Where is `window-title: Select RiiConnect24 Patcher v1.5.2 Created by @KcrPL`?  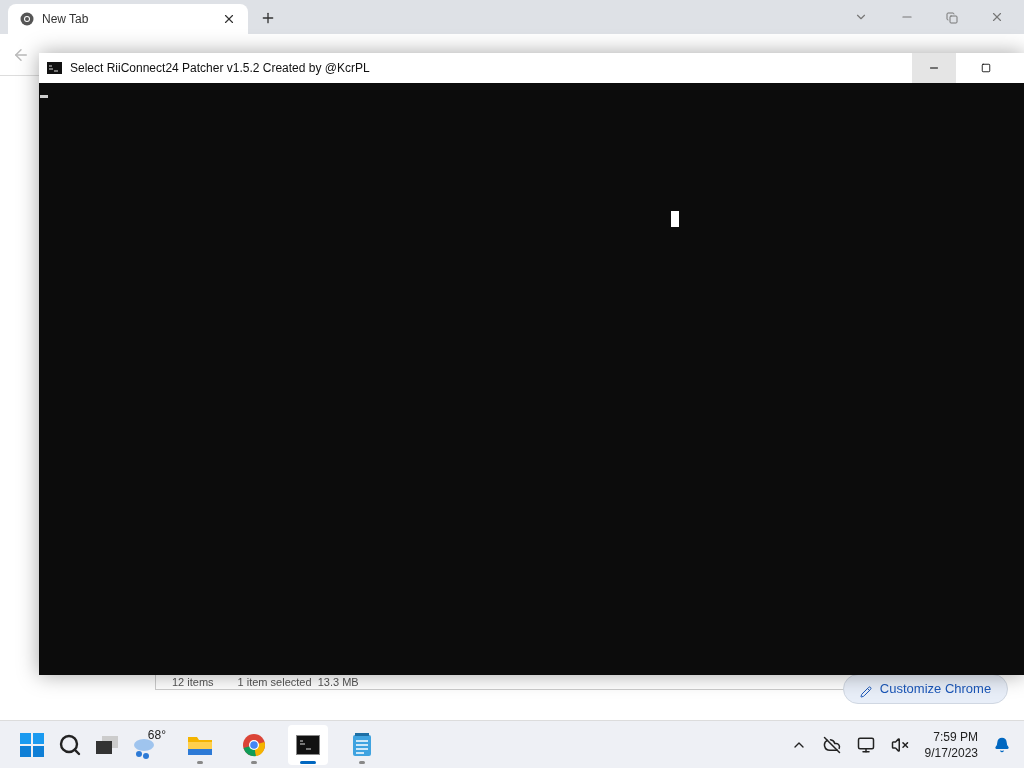
window-title: Select RiiConnect24 Patcher v1.5.2 Created by @KcrPL is located at coordinates (220, 68).